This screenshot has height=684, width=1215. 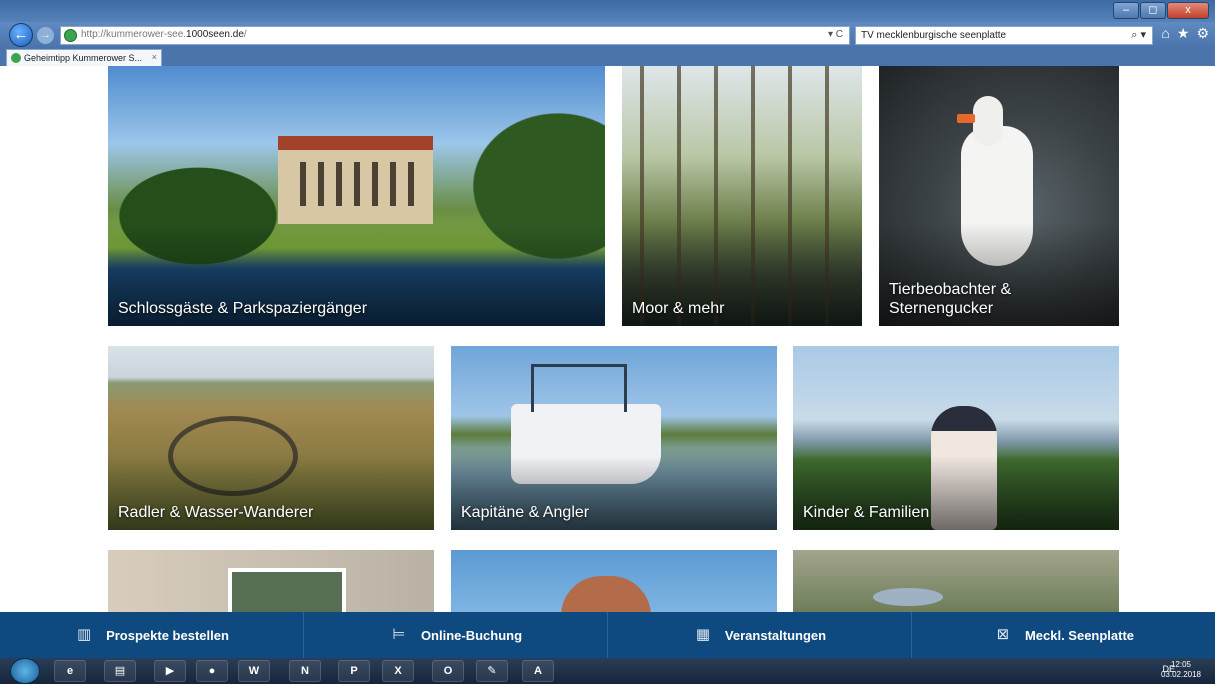 What do you see at coordinates (25, 671) in the screenshot?
I see `start-button` at bounding box center [25, 671].